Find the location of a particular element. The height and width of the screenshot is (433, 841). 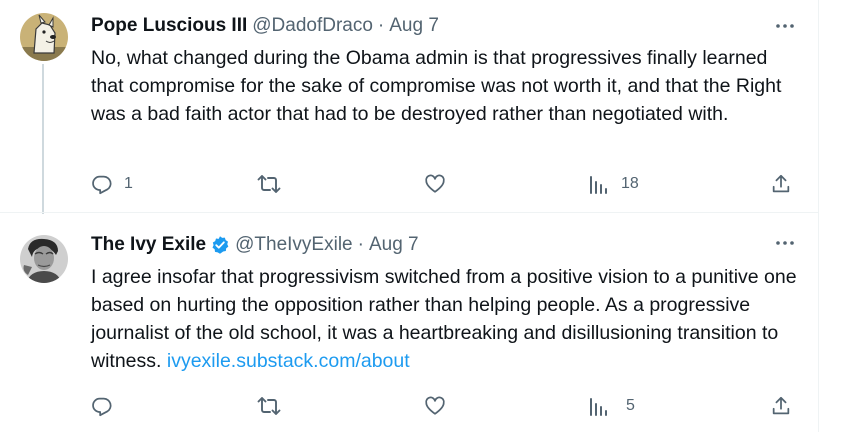

tweet-link: ivyexile.substack.com/about is located at coordinates (288, 361).